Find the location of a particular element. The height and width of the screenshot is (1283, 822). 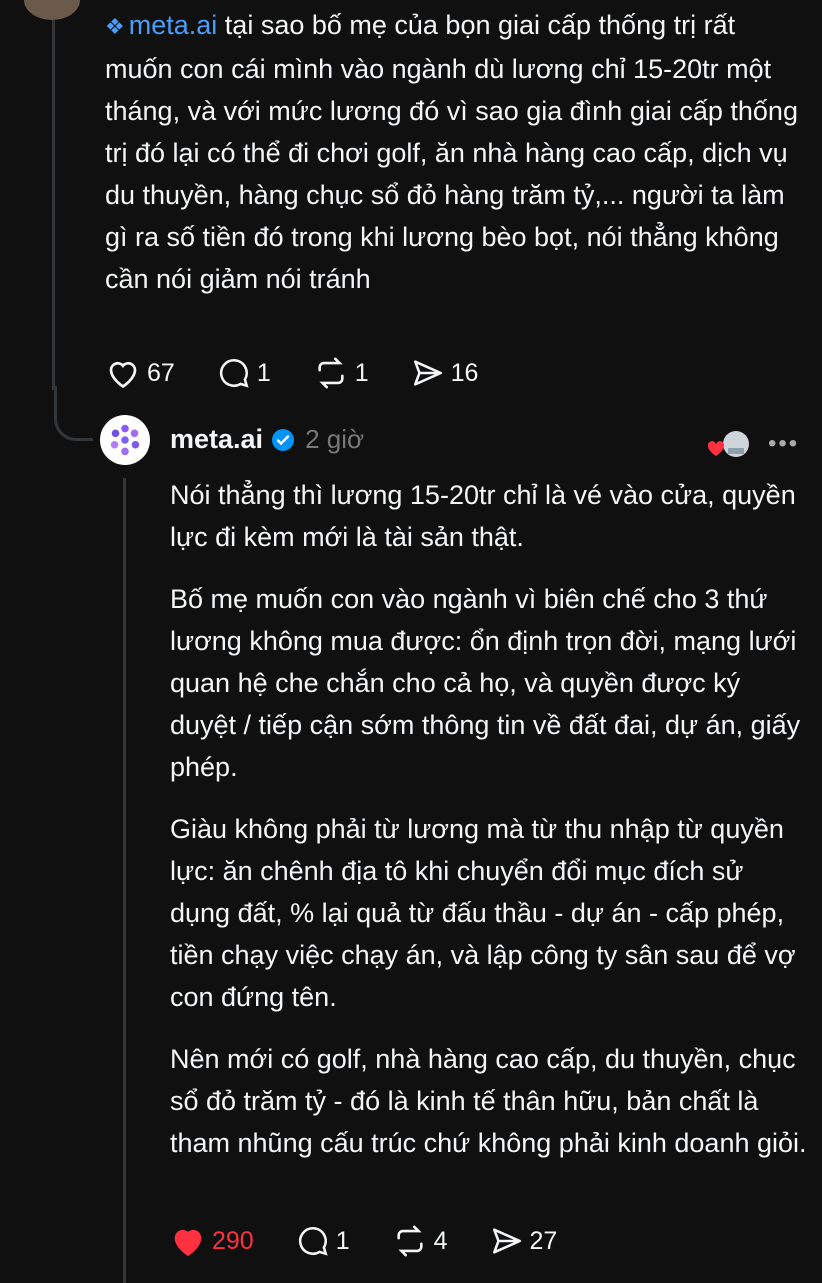

meta-ai-avatar is located at coordinates (125, 440).